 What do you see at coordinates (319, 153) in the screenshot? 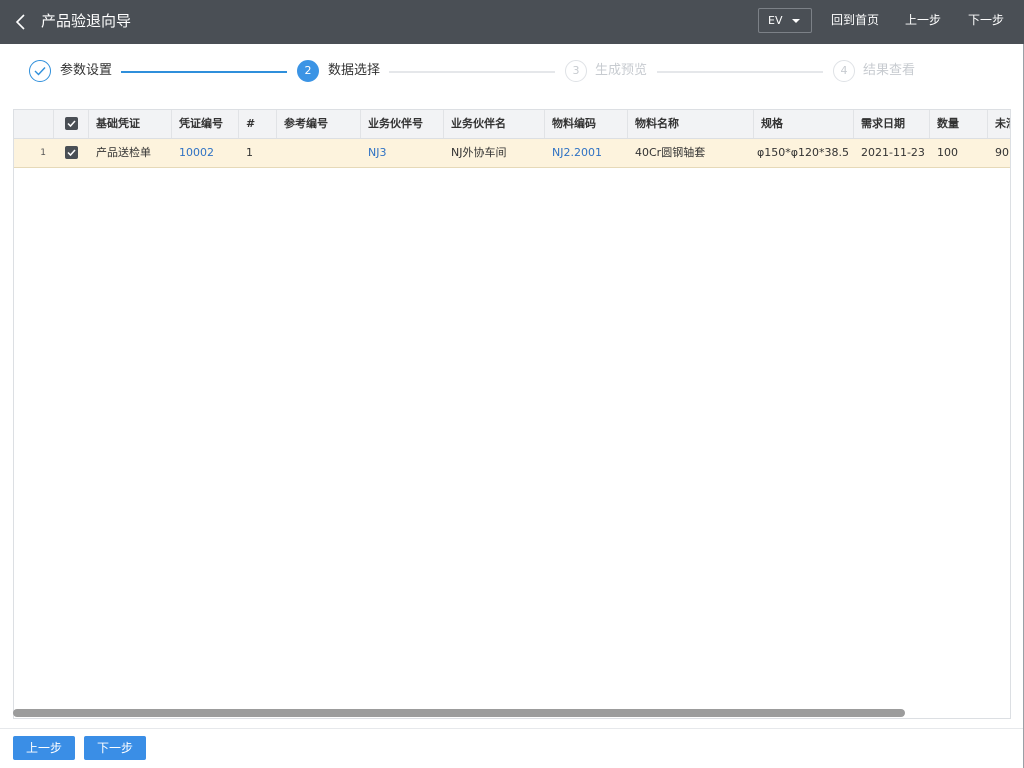
I see `table-cell` at bounding box center [319, 153].